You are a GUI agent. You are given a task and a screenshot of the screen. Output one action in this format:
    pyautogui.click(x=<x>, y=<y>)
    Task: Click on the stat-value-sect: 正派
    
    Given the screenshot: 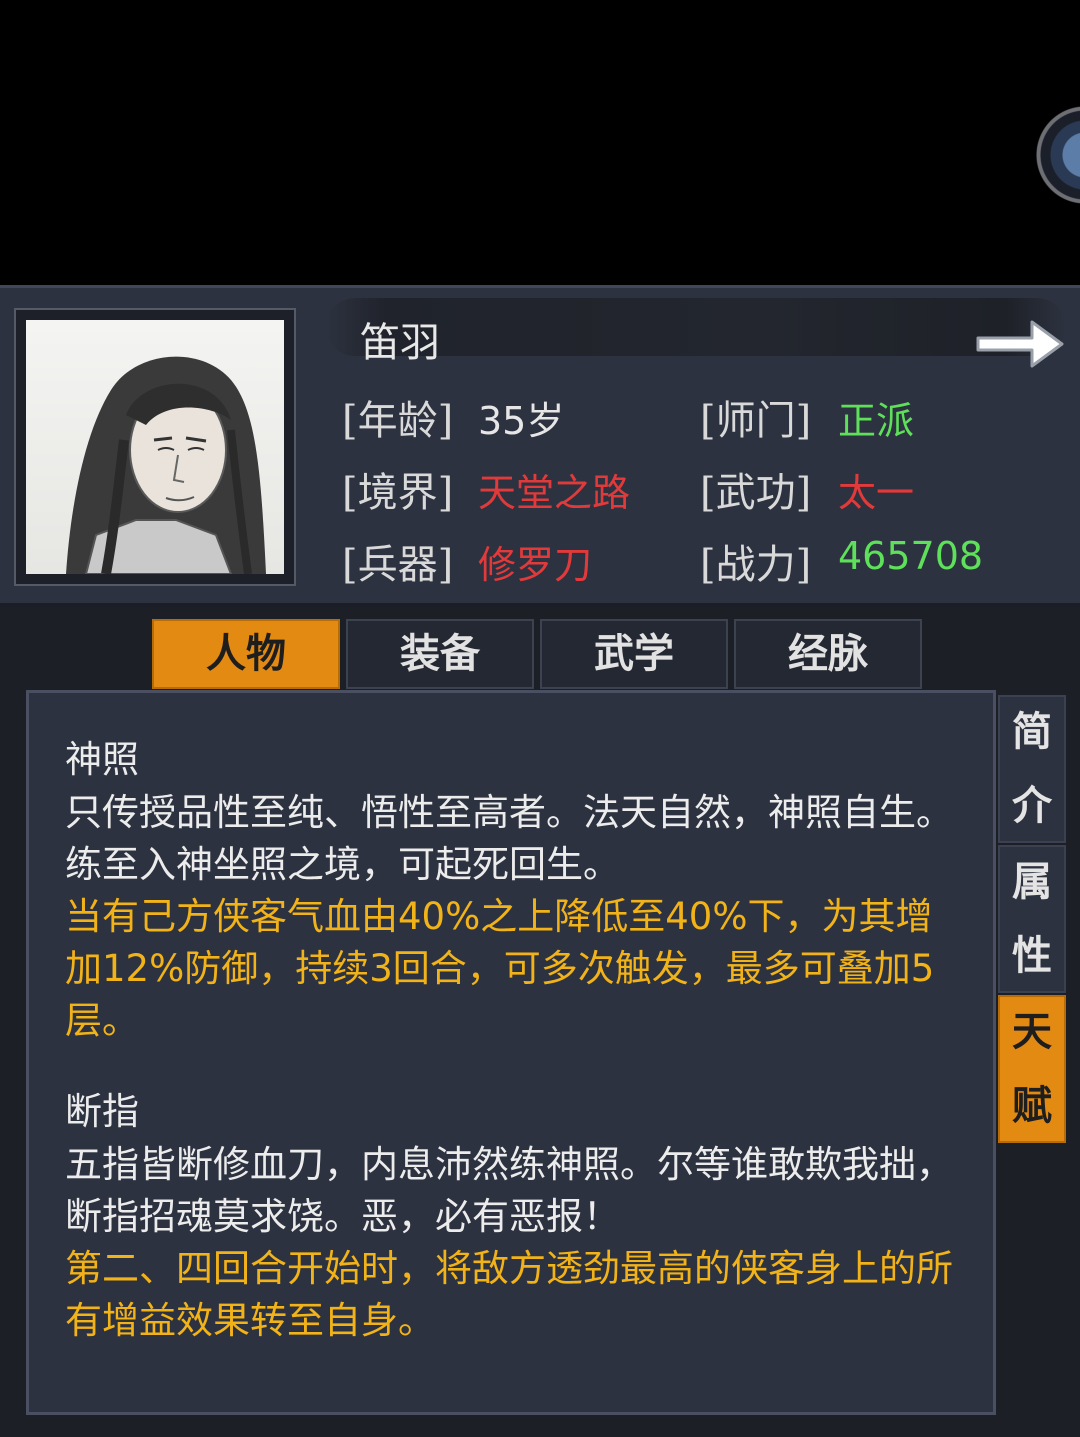 What is the action you would take?
    pyautogui.click(x=876, y=421)
    